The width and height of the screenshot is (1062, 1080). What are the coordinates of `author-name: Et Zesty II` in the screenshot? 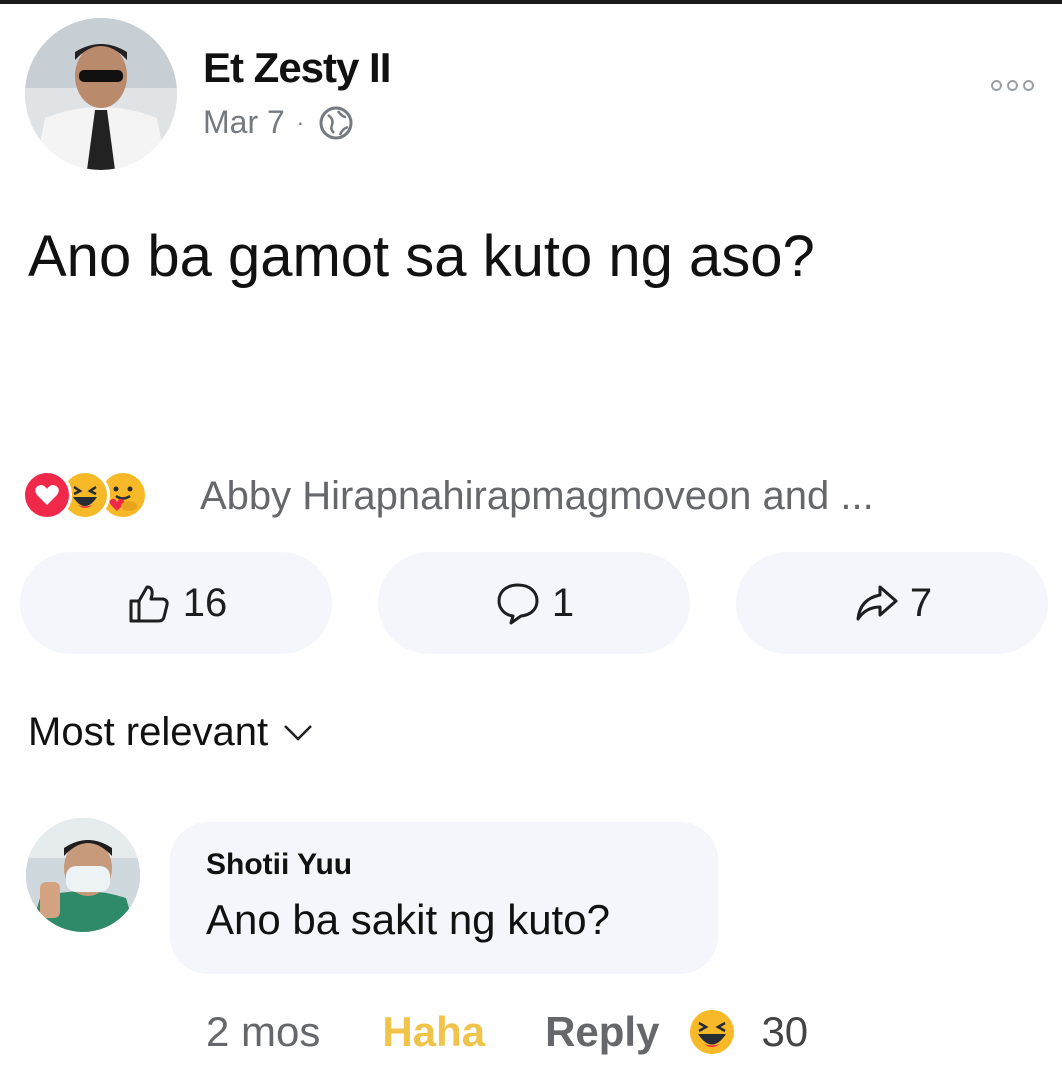 It's located at (297, 68).